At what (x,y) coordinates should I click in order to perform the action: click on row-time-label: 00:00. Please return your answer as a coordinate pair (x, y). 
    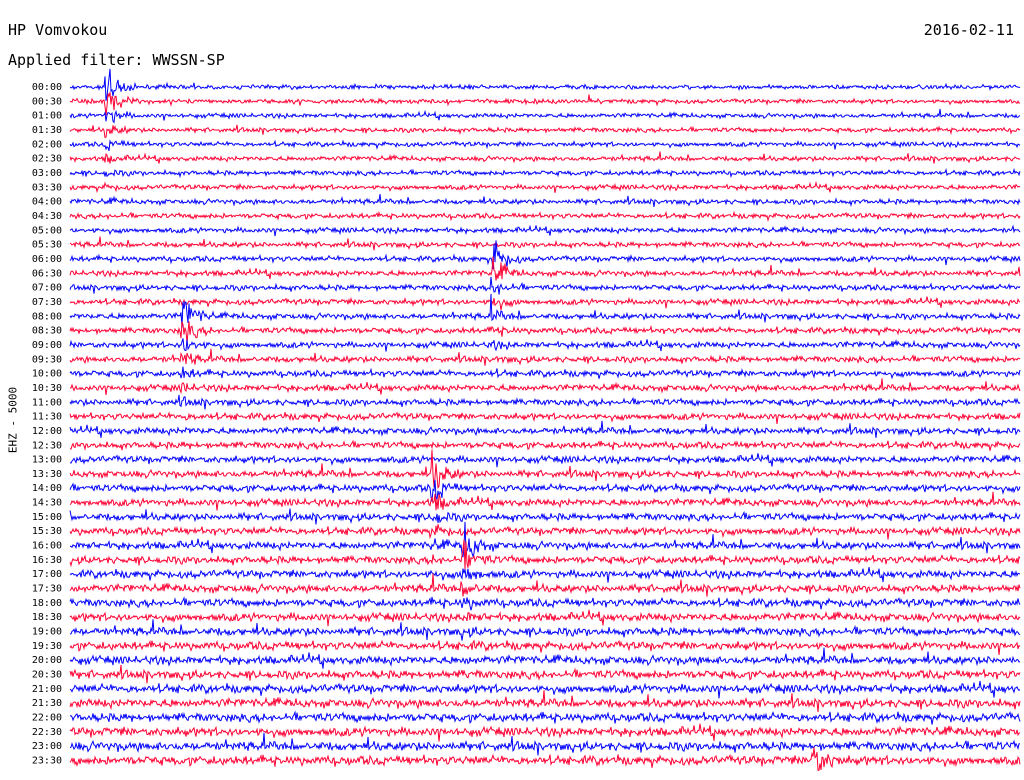
    Looking at the image, I should click on (47, 87).